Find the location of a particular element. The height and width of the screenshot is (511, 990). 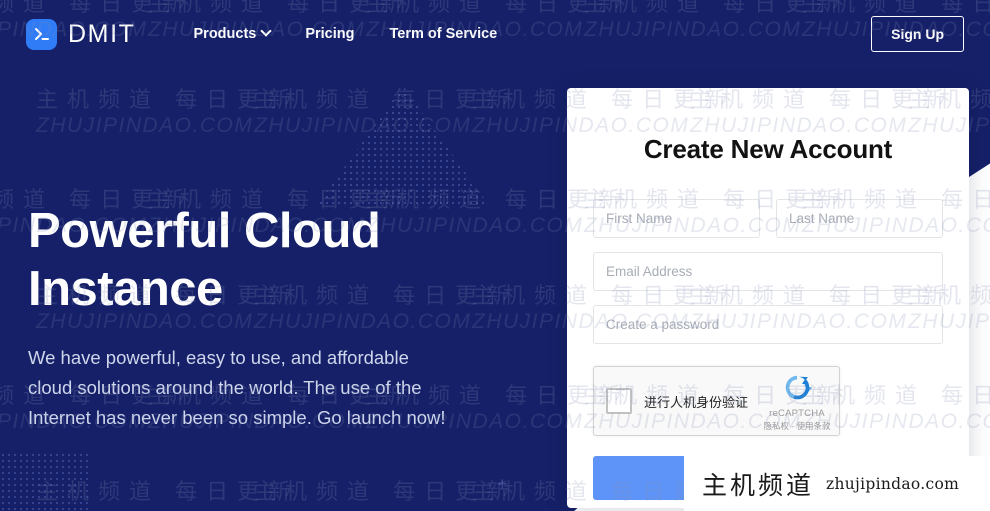

first-name-input is located at coordinates (676, 218).